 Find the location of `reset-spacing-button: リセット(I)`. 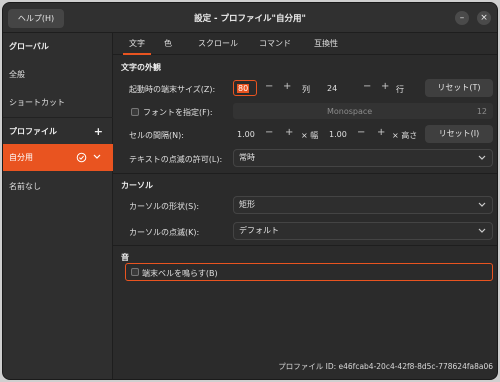

reset-spacing-button: リセット(I) is located at coordinates (459, 134).